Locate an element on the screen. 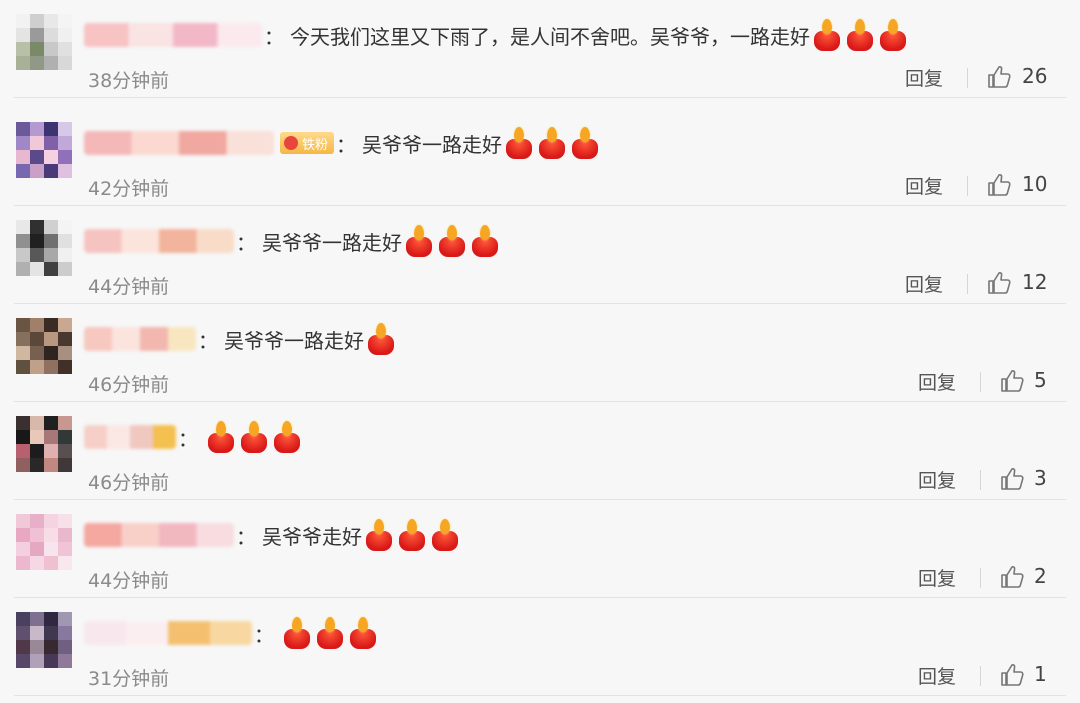 The width and height of the screenshot is (1080, 703). fan-badge-label: 铁粉 is located at coordinates (315, 145).